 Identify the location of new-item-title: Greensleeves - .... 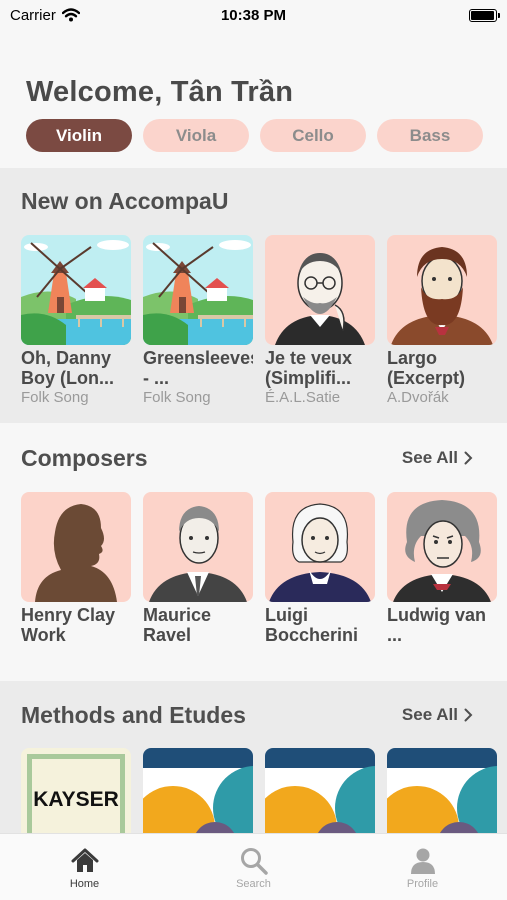
(198, 368).